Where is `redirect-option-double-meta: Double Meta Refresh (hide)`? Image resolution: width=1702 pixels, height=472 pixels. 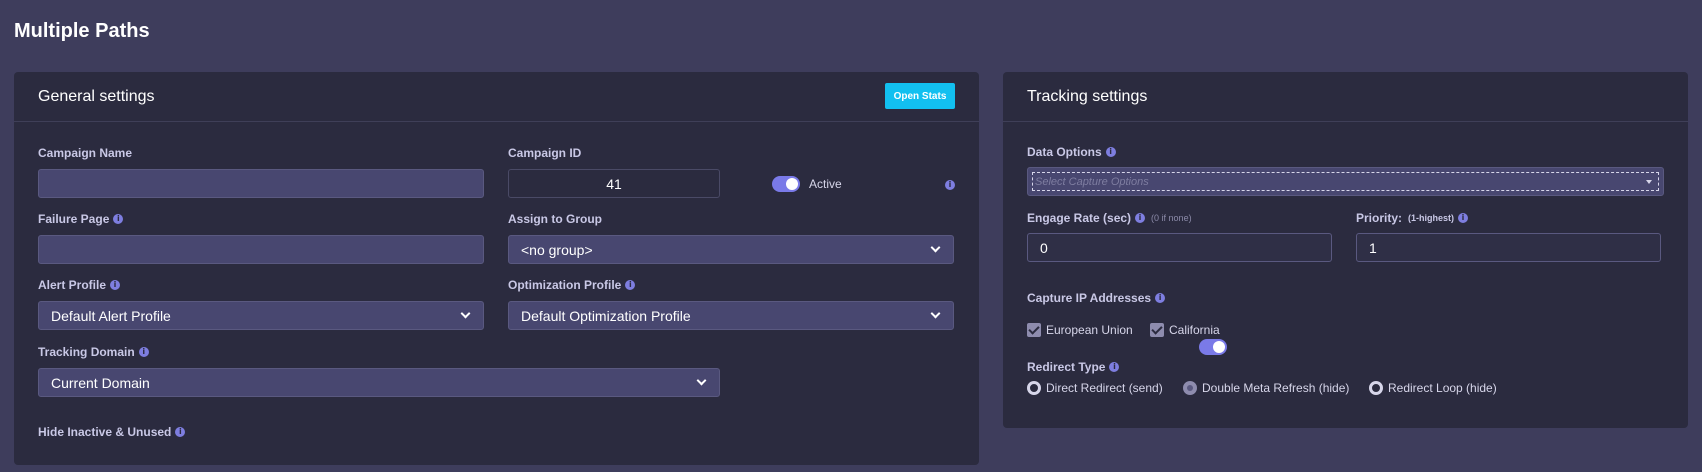 redirect-option-double-meta: Double Meta Refresh (hide) is located at coordinates (1266, 388).